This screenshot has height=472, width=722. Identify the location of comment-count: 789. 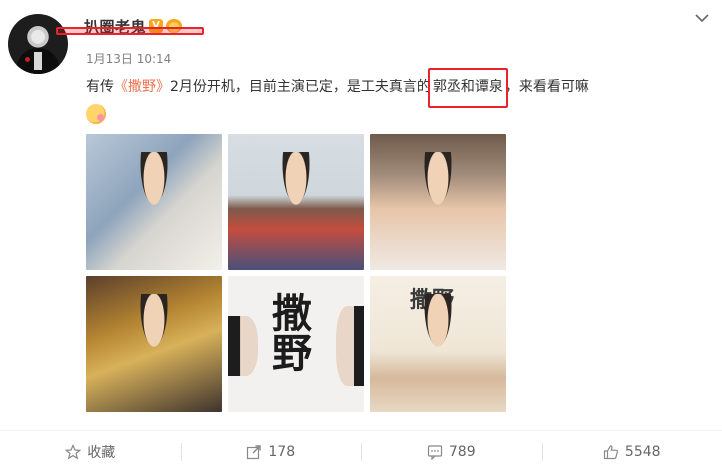
(462, 452).